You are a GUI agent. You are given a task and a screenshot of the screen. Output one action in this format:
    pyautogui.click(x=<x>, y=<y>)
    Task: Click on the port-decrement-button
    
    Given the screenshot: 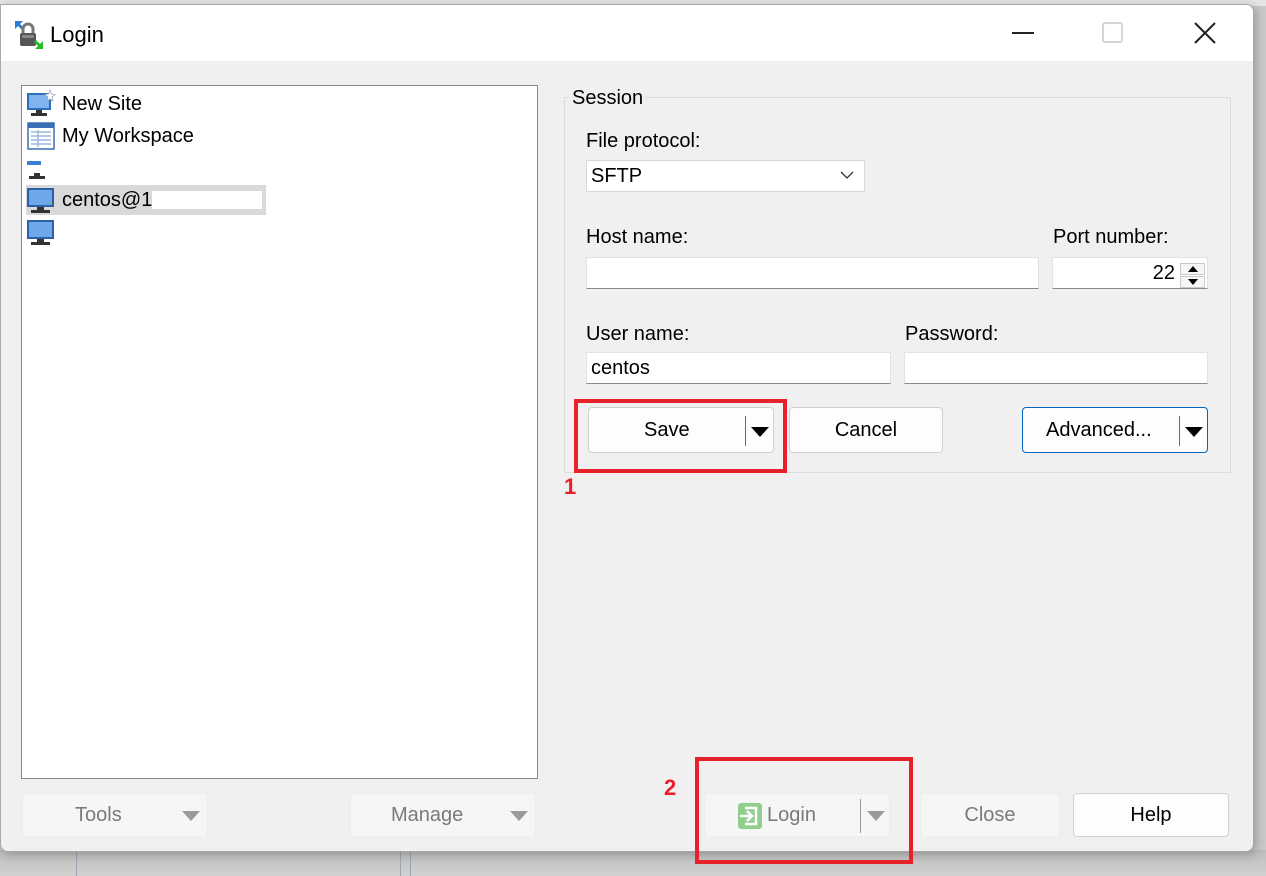 What is the action you would take?
    pyautogui.click(x=1192, y=282)
    